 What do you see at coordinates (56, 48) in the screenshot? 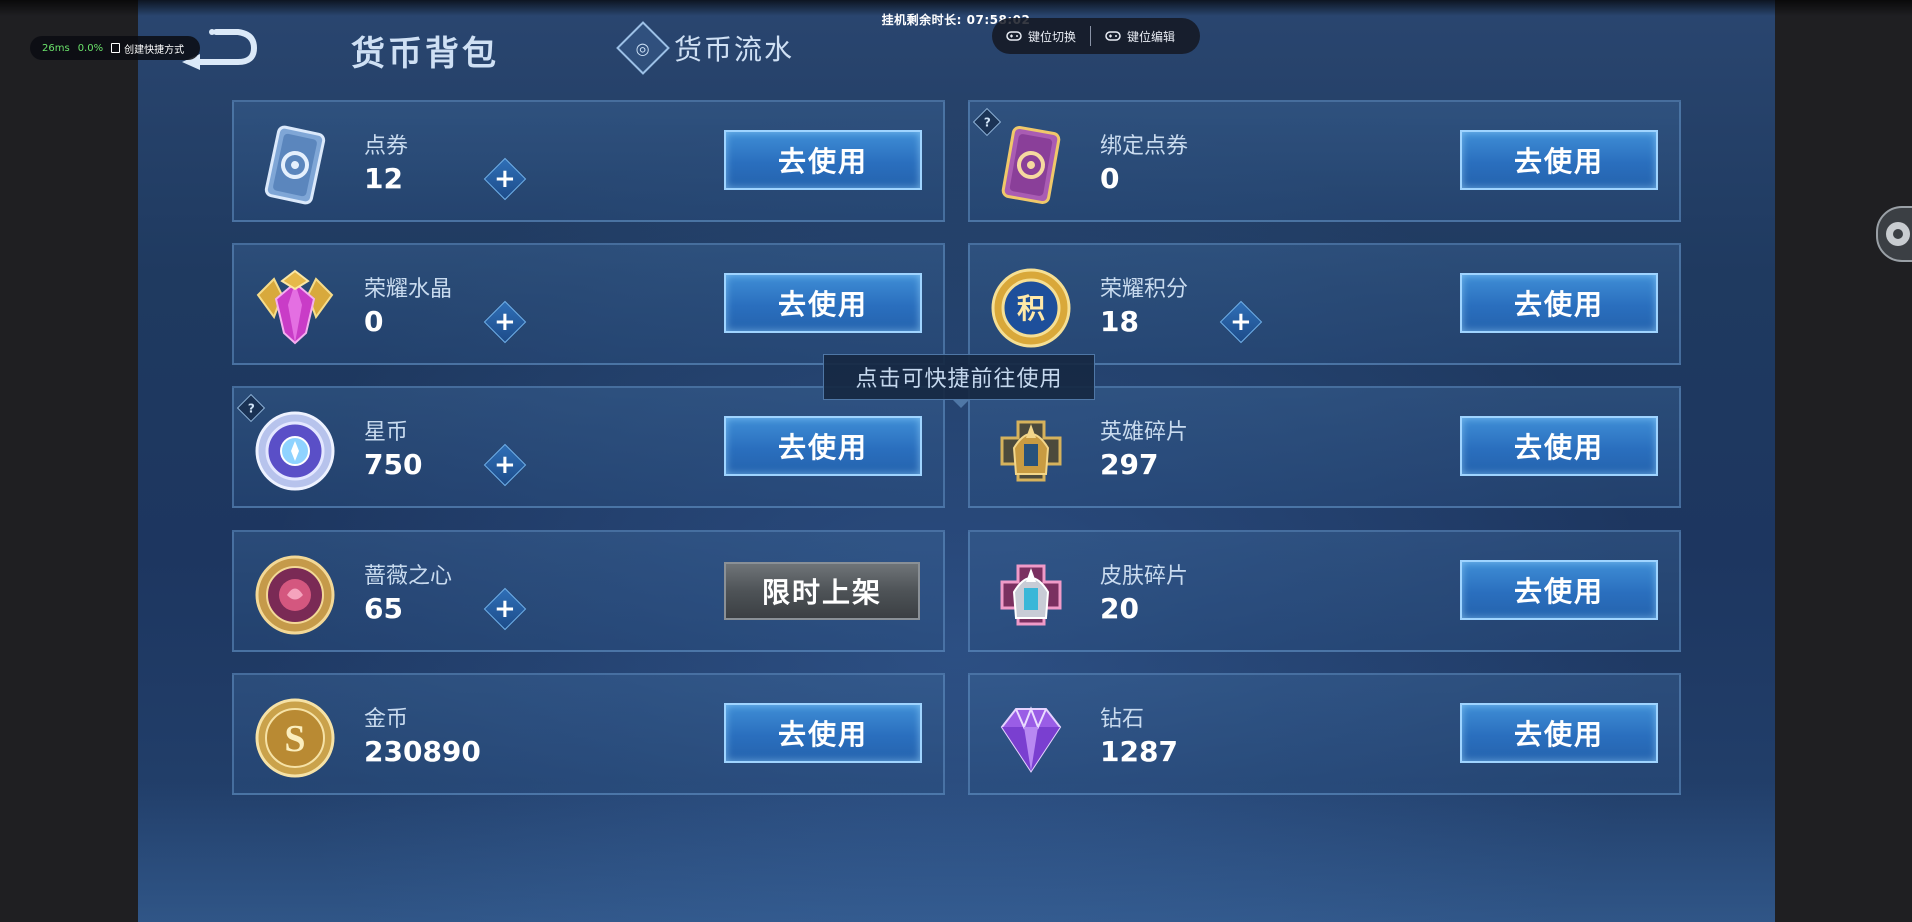
I see `latency-value: 26ms` at bounding box center [56, 48].